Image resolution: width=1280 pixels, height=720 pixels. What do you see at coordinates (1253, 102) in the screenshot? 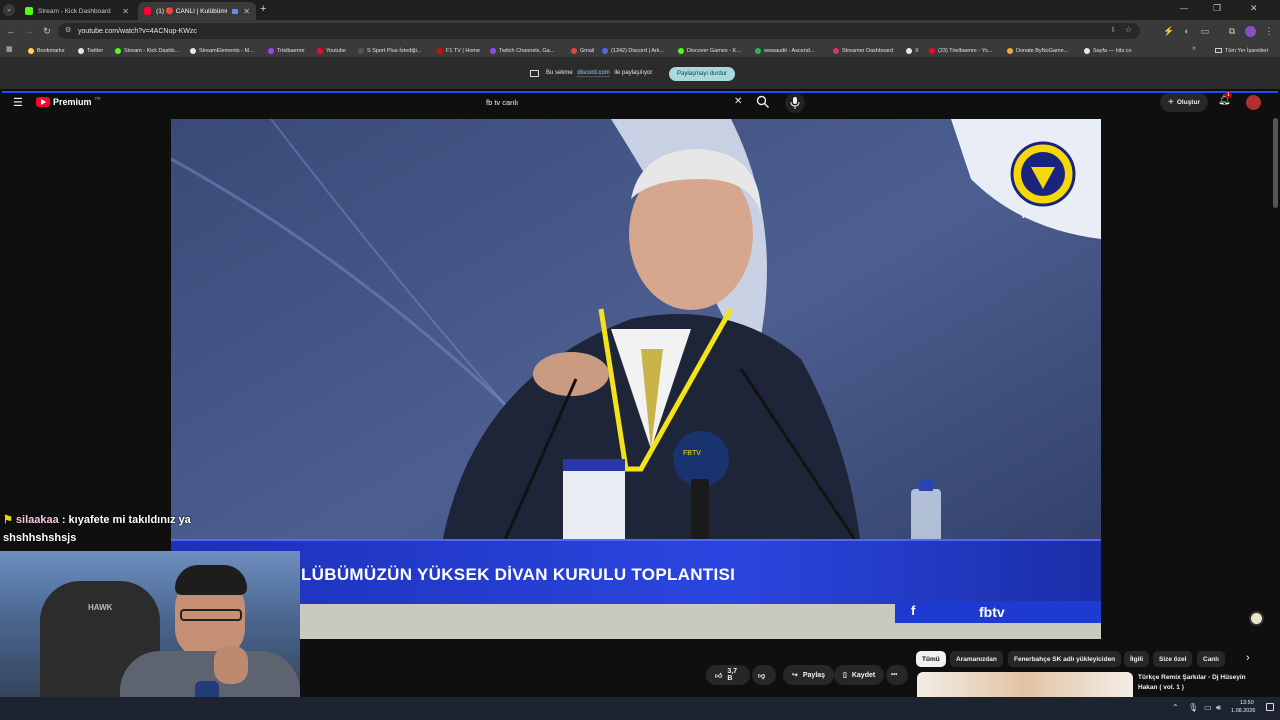
I see `account-avatar` at bounding box center [1253, 102].